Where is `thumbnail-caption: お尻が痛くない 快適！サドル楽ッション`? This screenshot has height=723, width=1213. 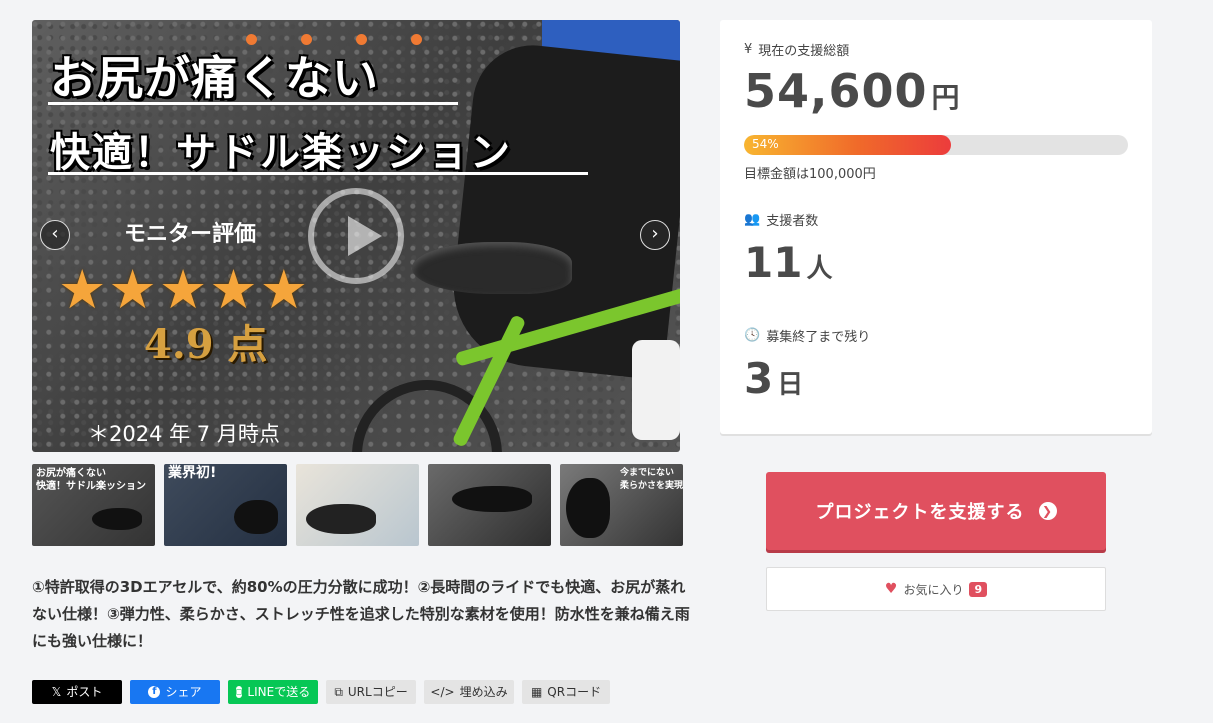
thumbnail-caption: お尻が痛くない 快適！サドル楽ッション is located at coordinates (91, 480).